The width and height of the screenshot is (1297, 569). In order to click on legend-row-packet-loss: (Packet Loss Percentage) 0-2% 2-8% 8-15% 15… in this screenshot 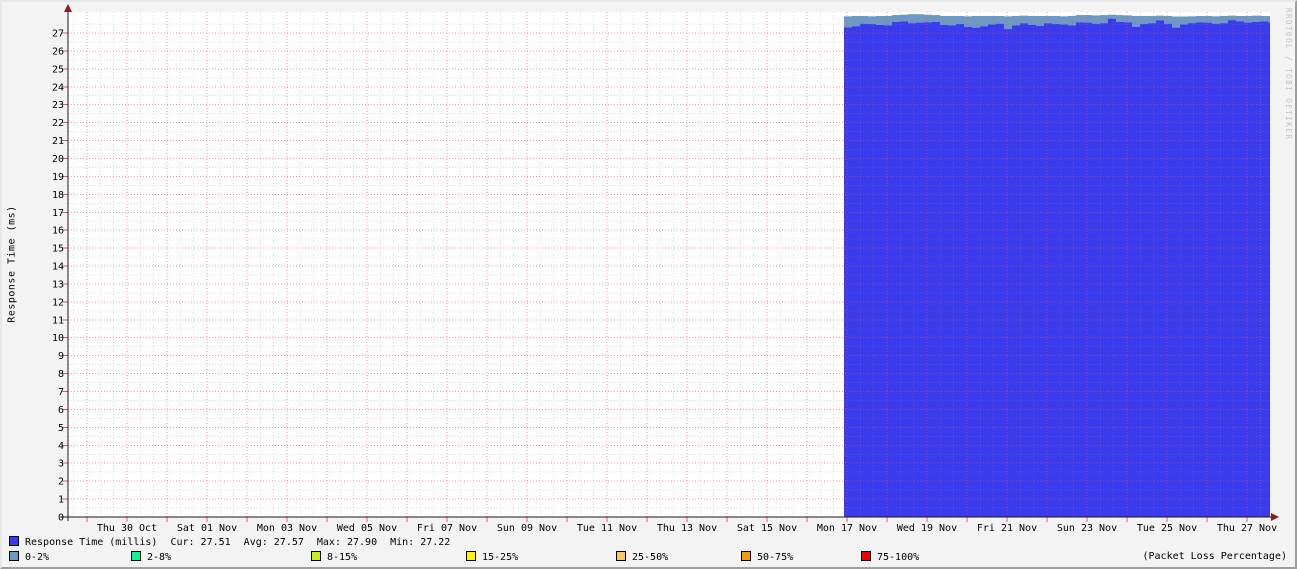, I will do `click(648, 557)`.